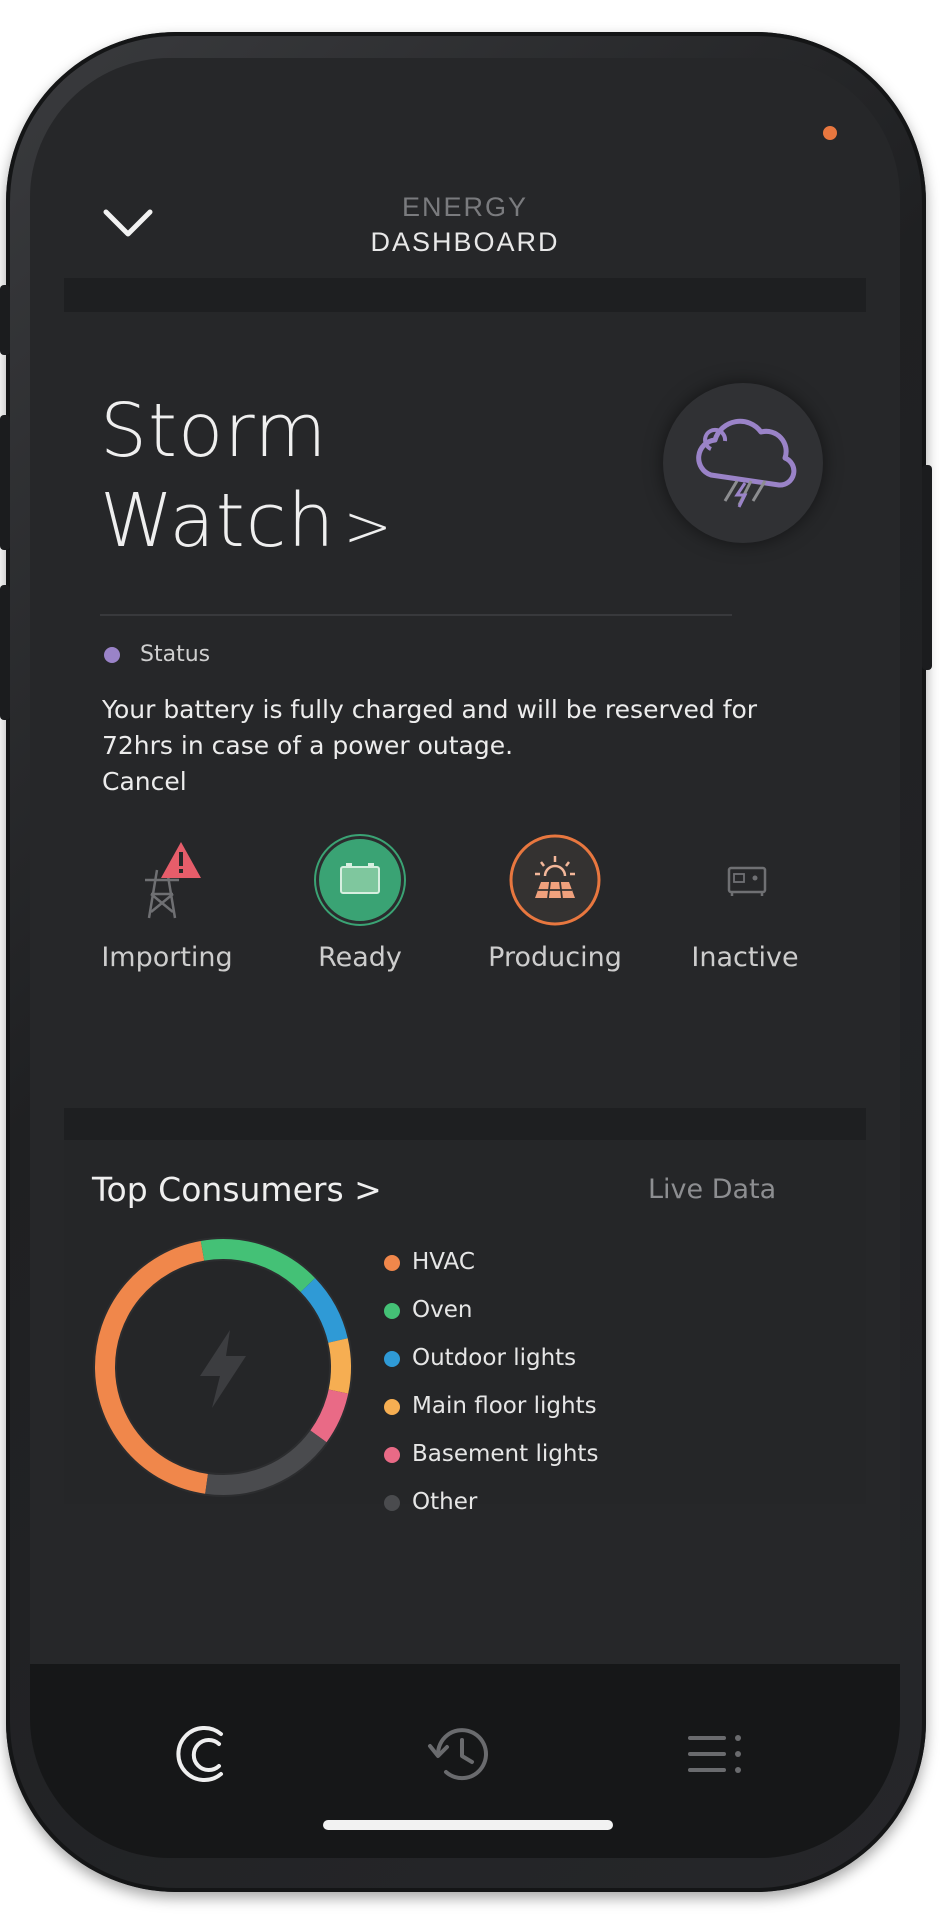  Describe the element at coordinates (360, 957) in the screenshot. I see `state-label: Ready` at that location.